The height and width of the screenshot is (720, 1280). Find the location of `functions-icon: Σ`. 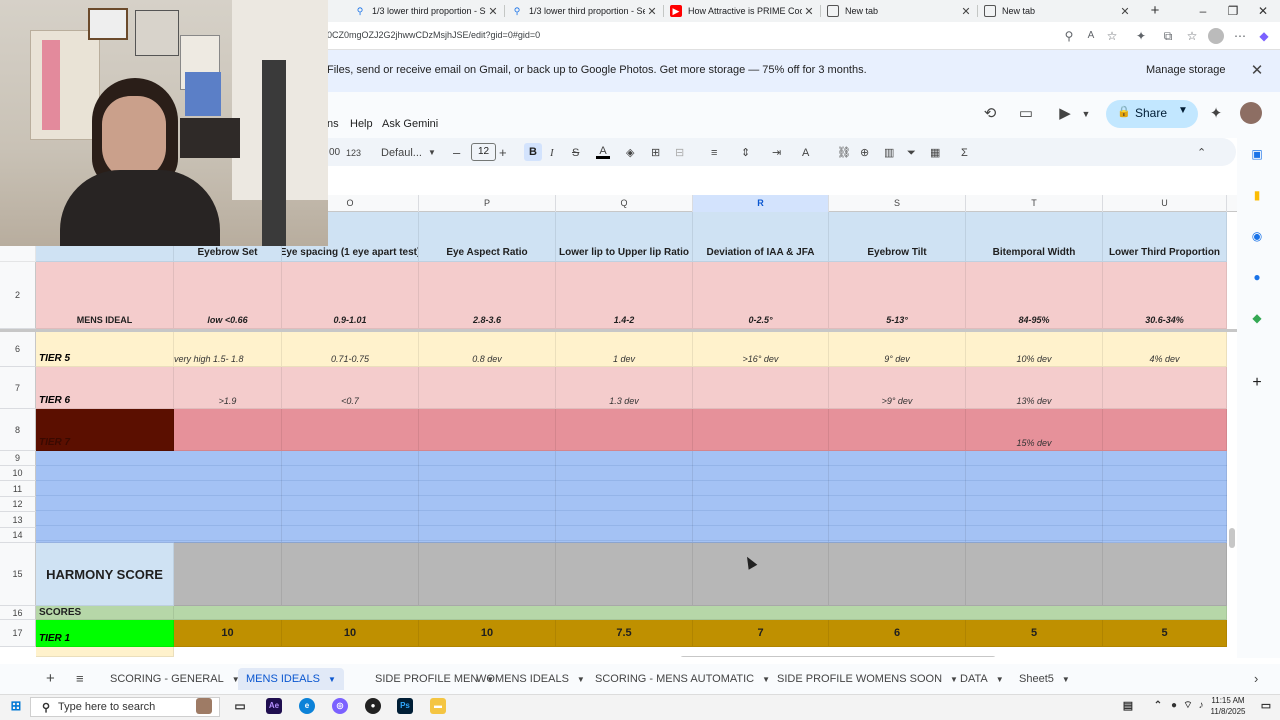

functions-icon: Σ is located at coordinates (964, 153).